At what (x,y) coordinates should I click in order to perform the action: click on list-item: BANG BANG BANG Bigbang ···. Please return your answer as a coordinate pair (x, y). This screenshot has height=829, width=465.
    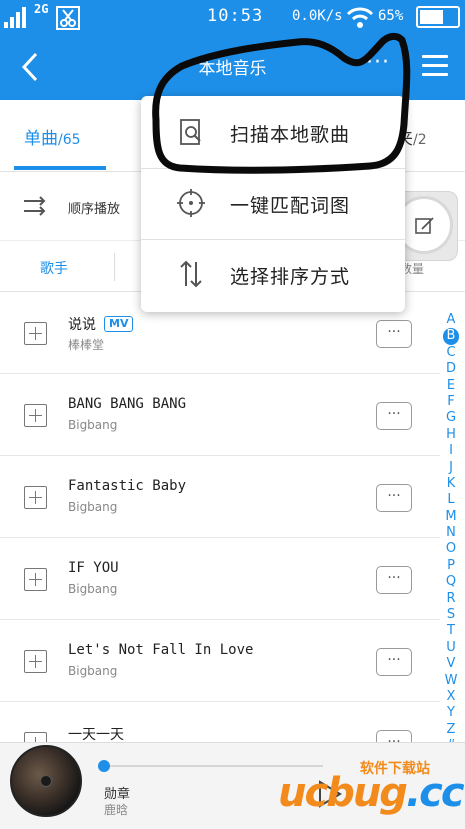
    Looking at the image, I should click on (220, 415).